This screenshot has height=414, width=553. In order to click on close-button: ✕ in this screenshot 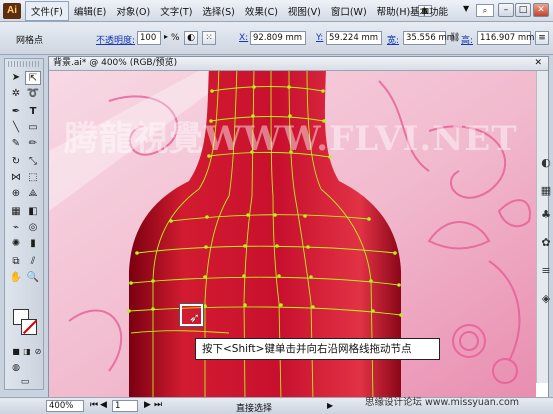, I will do `click(541, 10)`.